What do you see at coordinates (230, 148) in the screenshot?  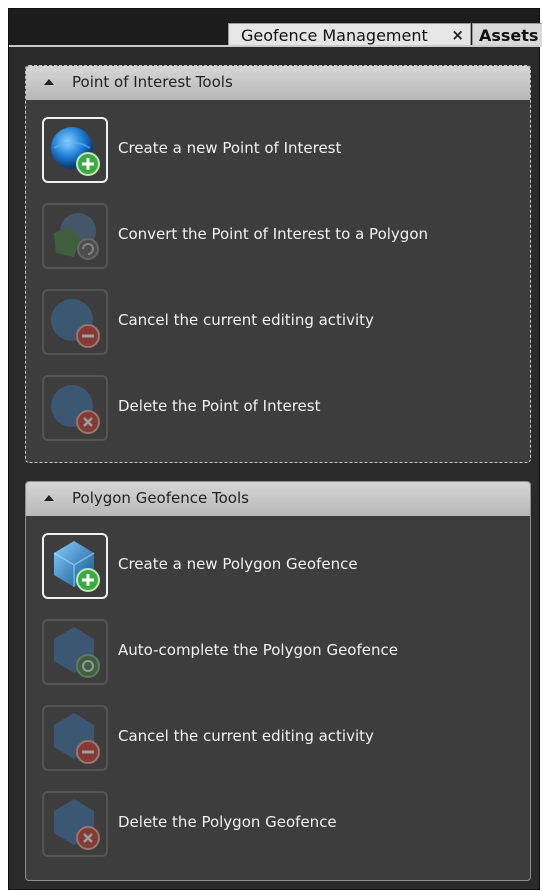 I see `tool-label: Create a new Point of Interest` at bounding box center [230, 148].